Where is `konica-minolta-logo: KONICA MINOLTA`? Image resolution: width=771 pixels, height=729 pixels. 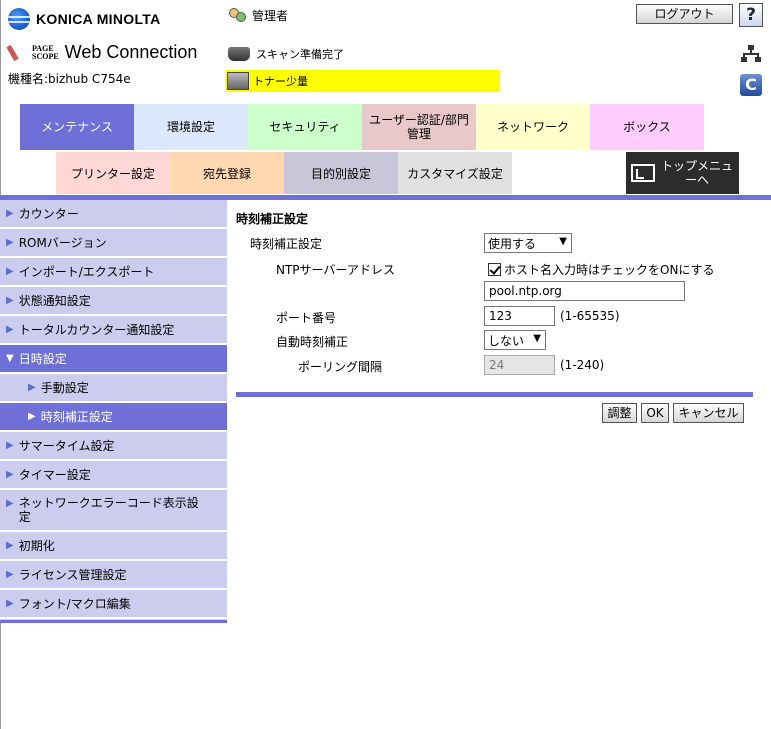
konica-minolta-logo: KONICA MINOLTA is located at coordinates (84, 19).